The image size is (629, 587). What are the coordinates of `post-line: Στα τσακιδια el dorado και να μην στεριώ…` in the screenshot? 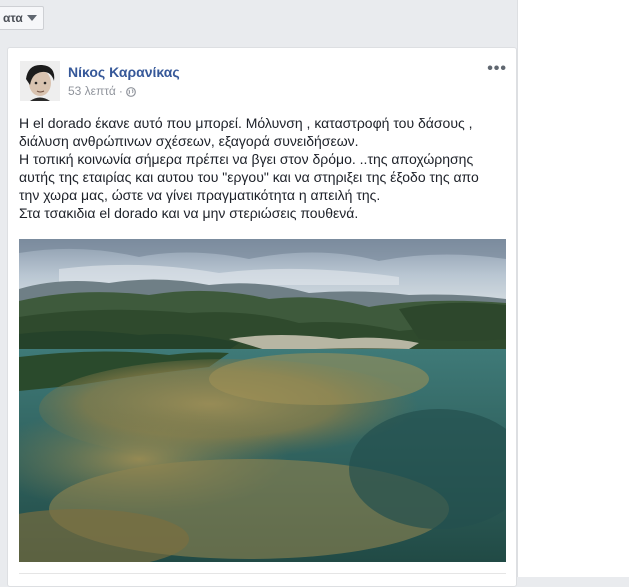 It's located at (189, 213).